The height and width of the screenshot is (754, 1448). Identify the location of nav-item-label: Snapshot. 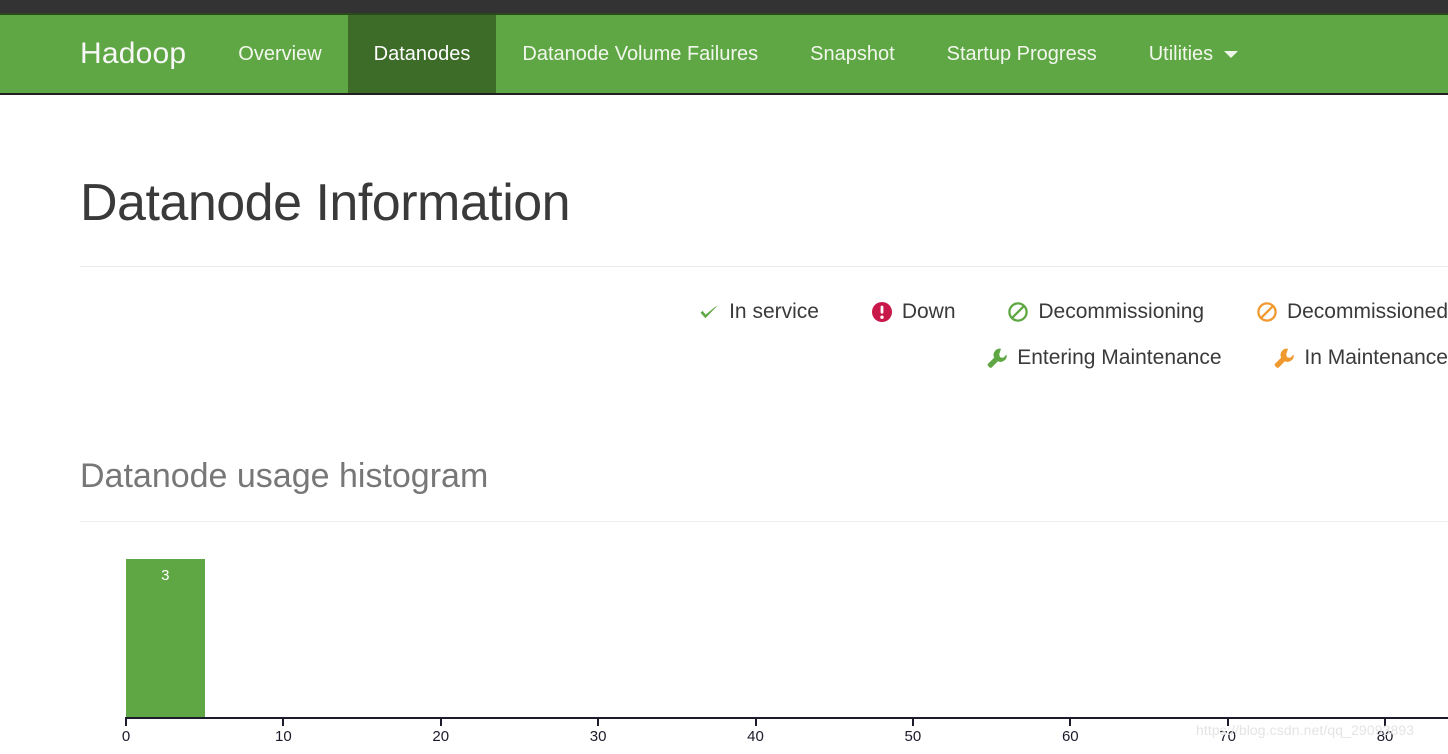
(852, 53).